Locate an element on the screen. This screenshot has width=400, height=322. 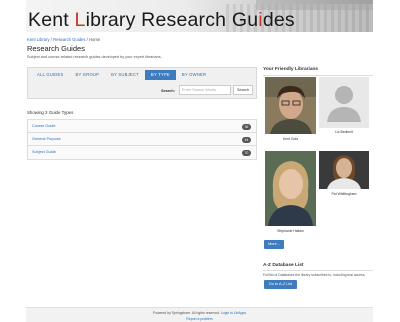
breadcrumb-home: Home is located at coordinates (94, 39).